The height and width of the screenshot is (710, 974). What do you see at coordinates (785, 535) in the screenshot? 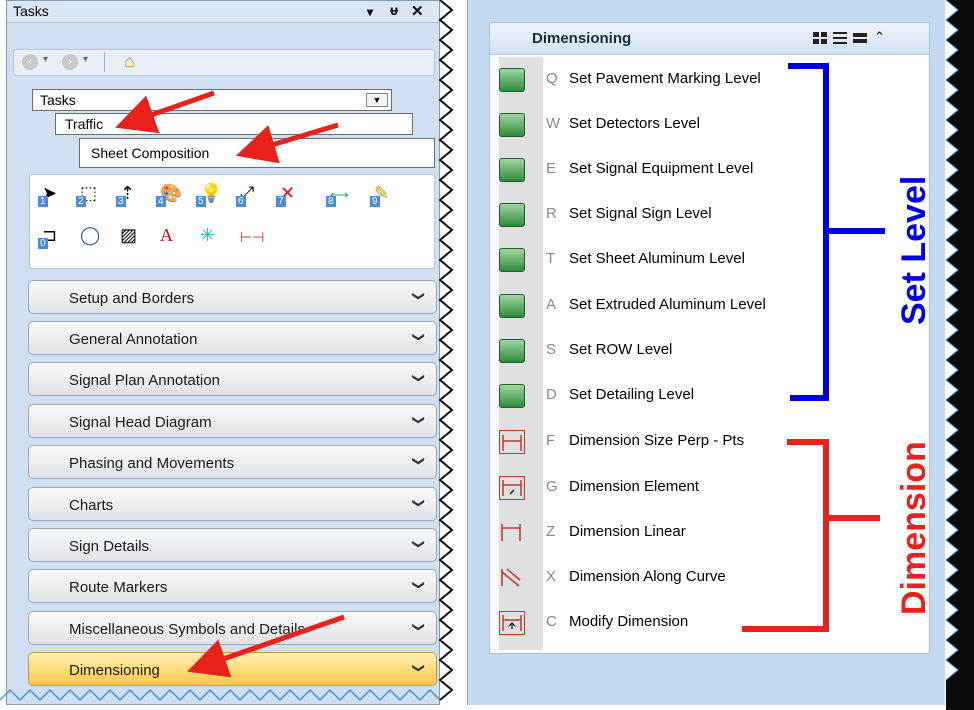
I see `dimension-bracket` at bounding box center [785, 535].